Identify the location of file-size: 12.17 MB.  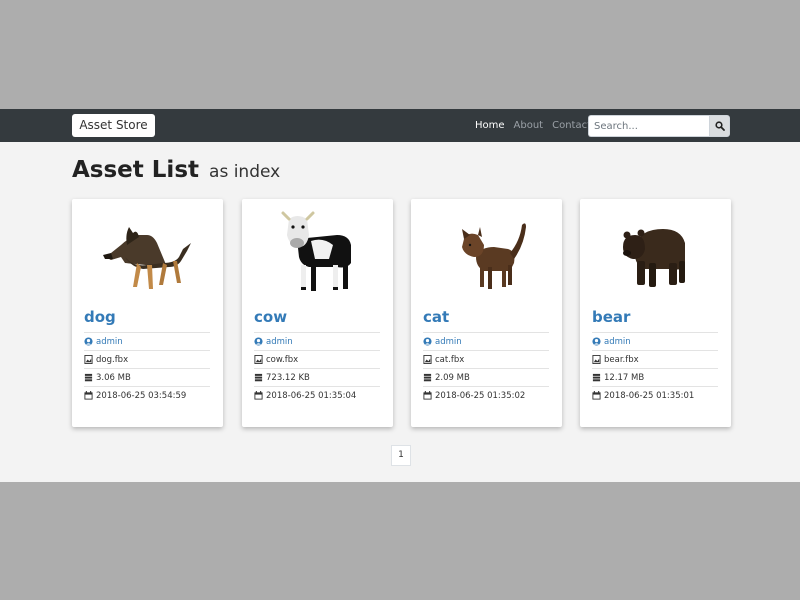
(624, 377).